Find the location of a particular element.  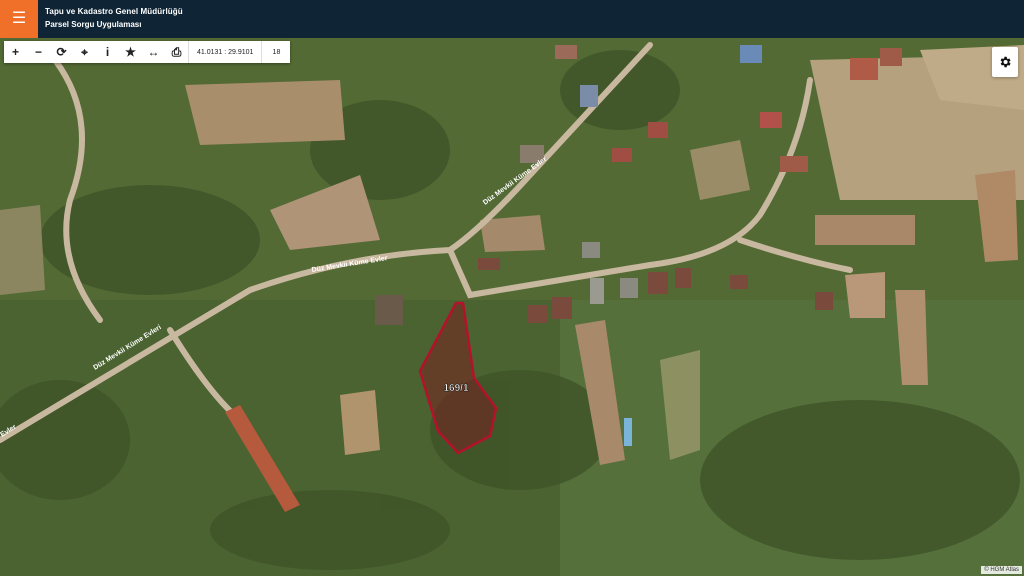

info-icon: i is located at coordinates (107, 52).